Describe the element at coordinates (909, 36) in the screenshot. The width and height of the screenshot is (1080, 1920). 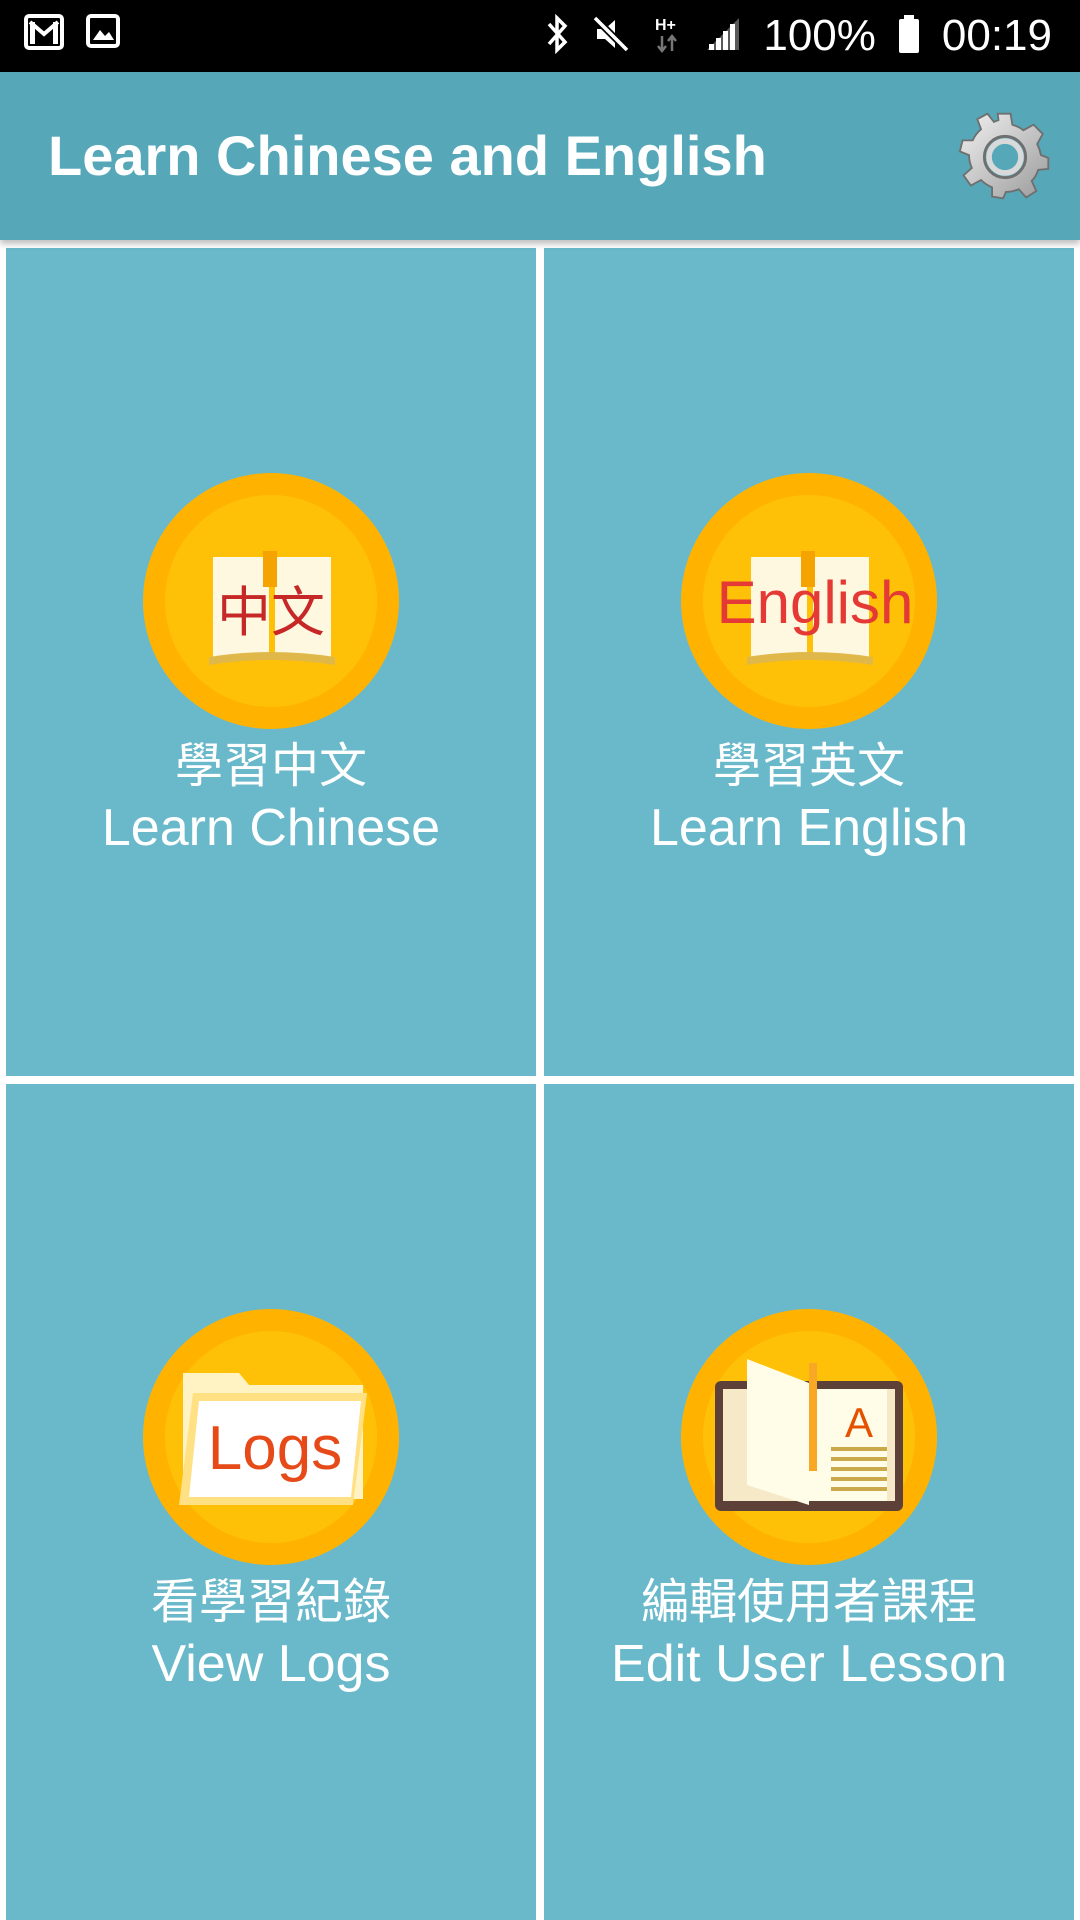
I see `battery-icon` at that location.